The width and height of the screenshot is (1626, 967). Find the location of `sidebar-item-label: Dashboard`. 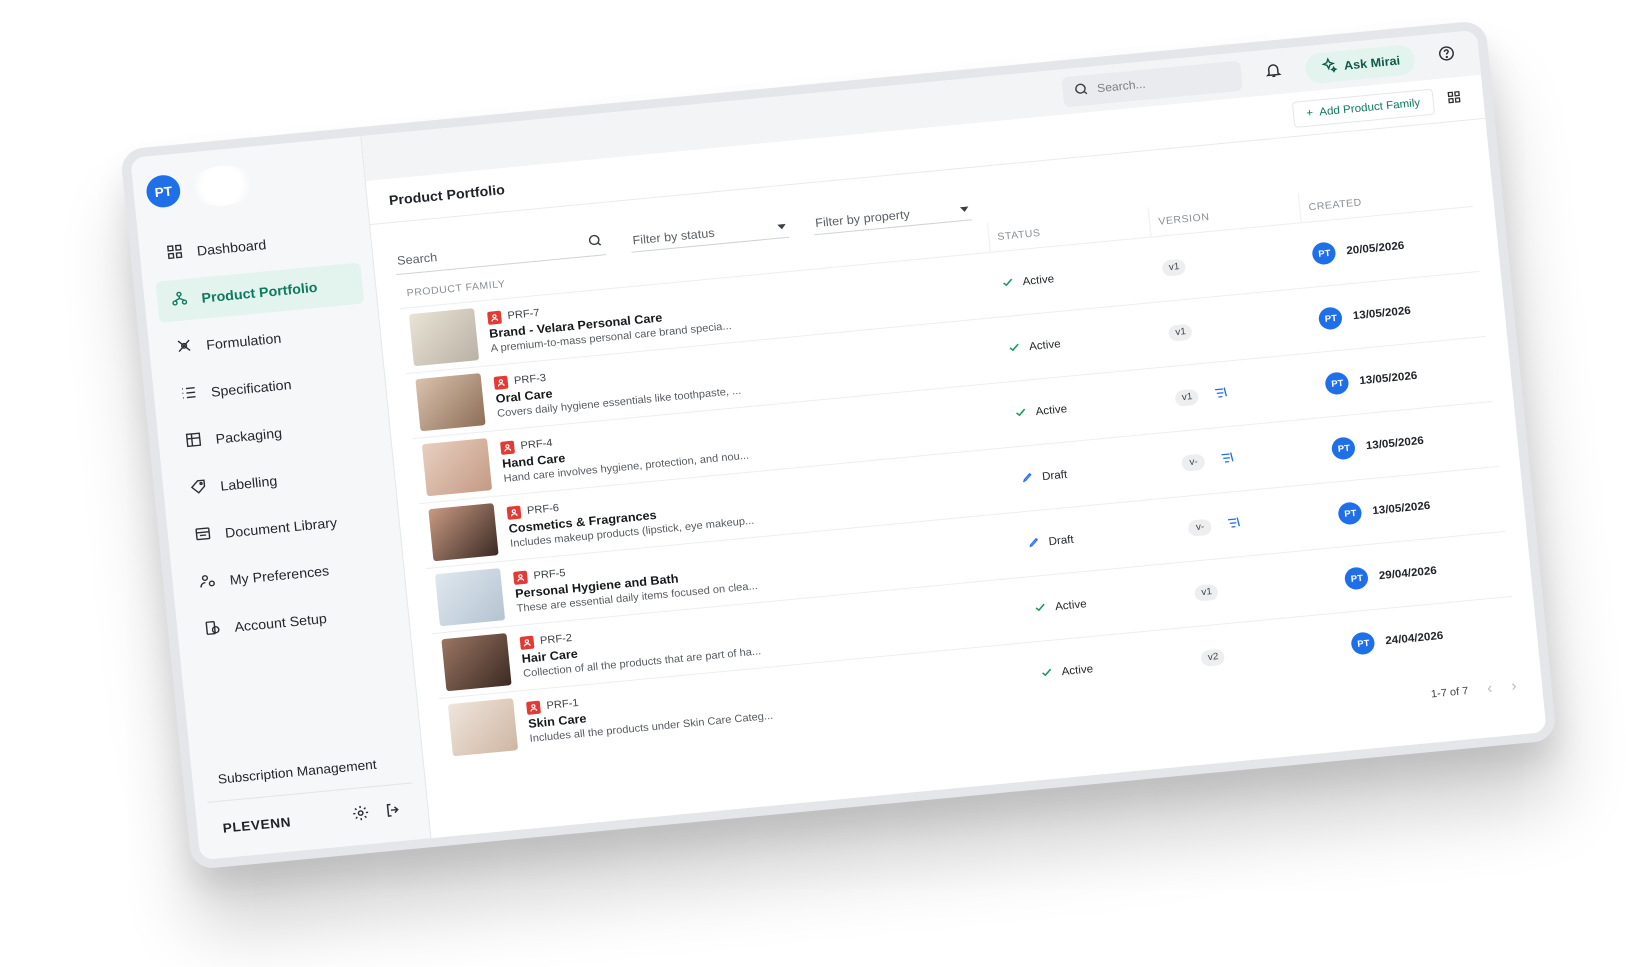

sidebar-item-label: Dashboard is located at coordinates (231, 248).